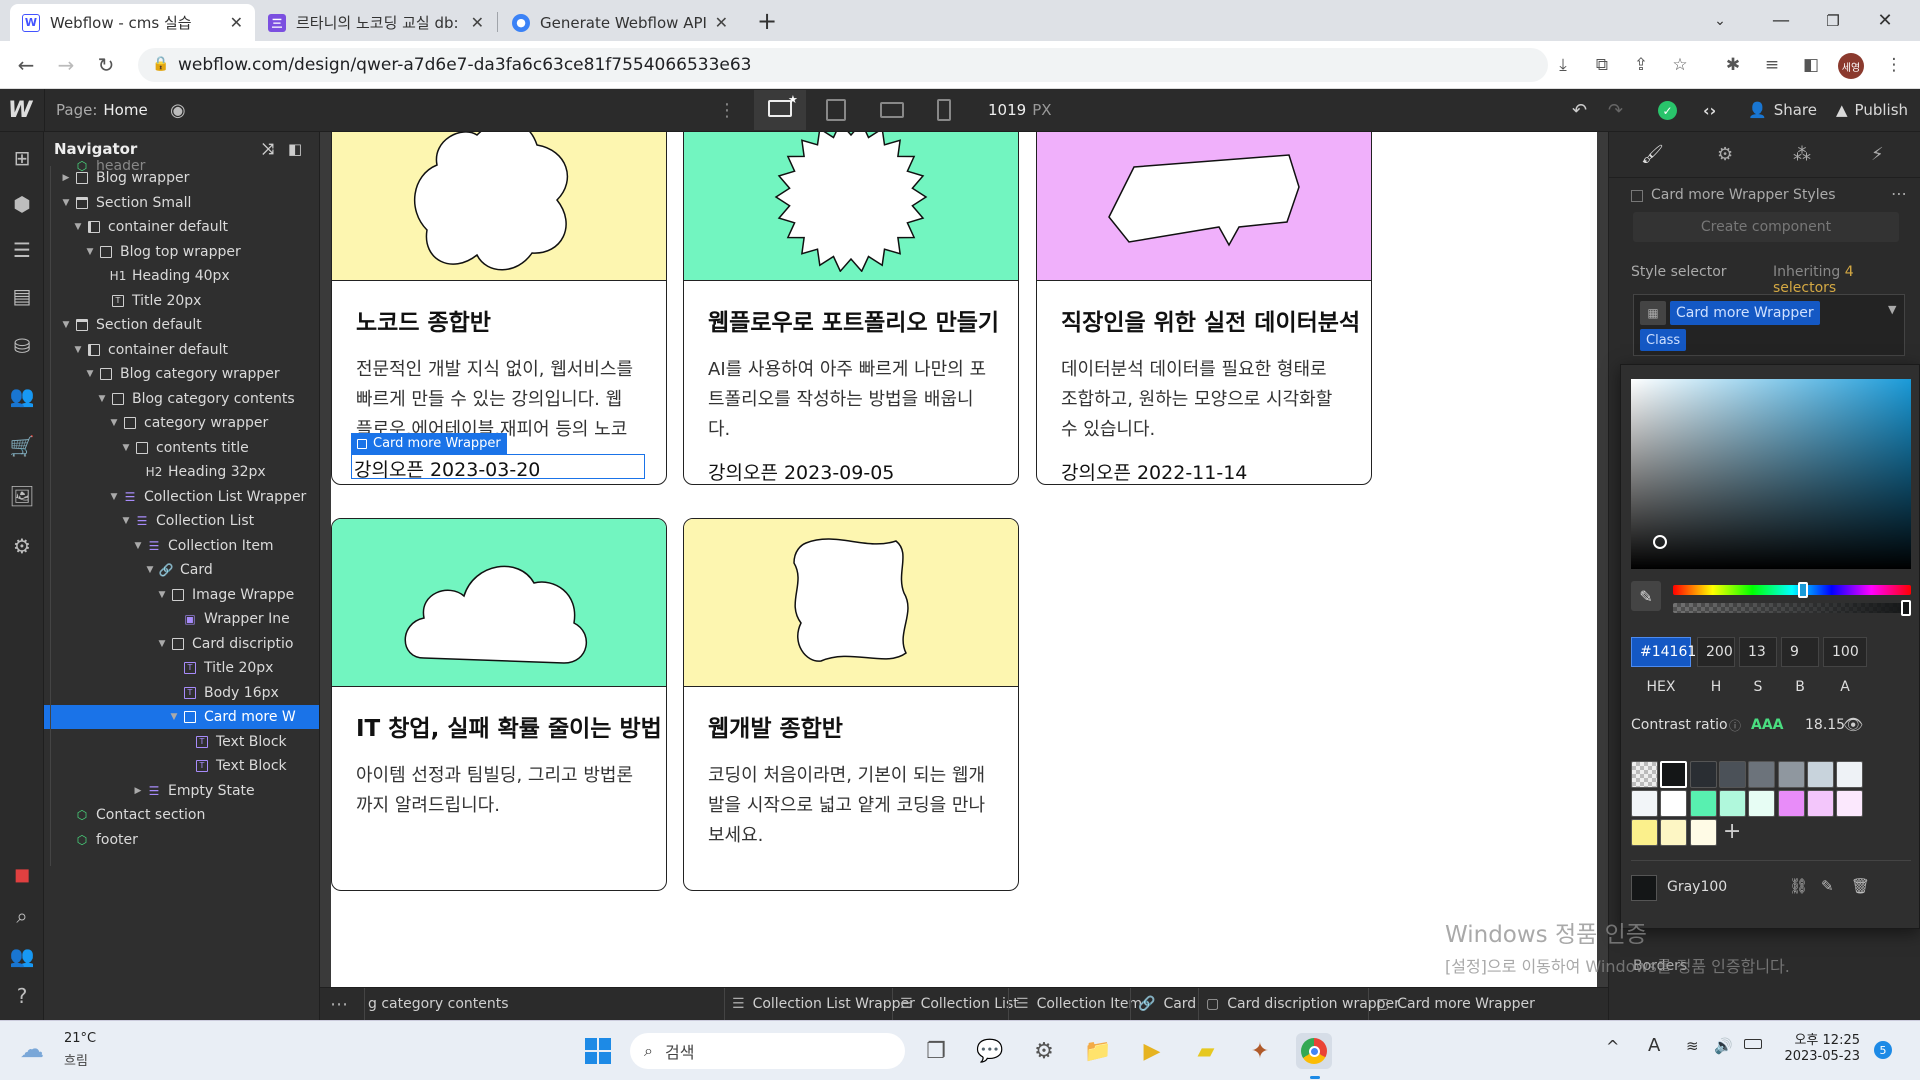 This screenshot has height=1080, width=1920. Describe the element at coordinates (1663, 340) in the screenshot. I see `class-chip: Class` at that location.